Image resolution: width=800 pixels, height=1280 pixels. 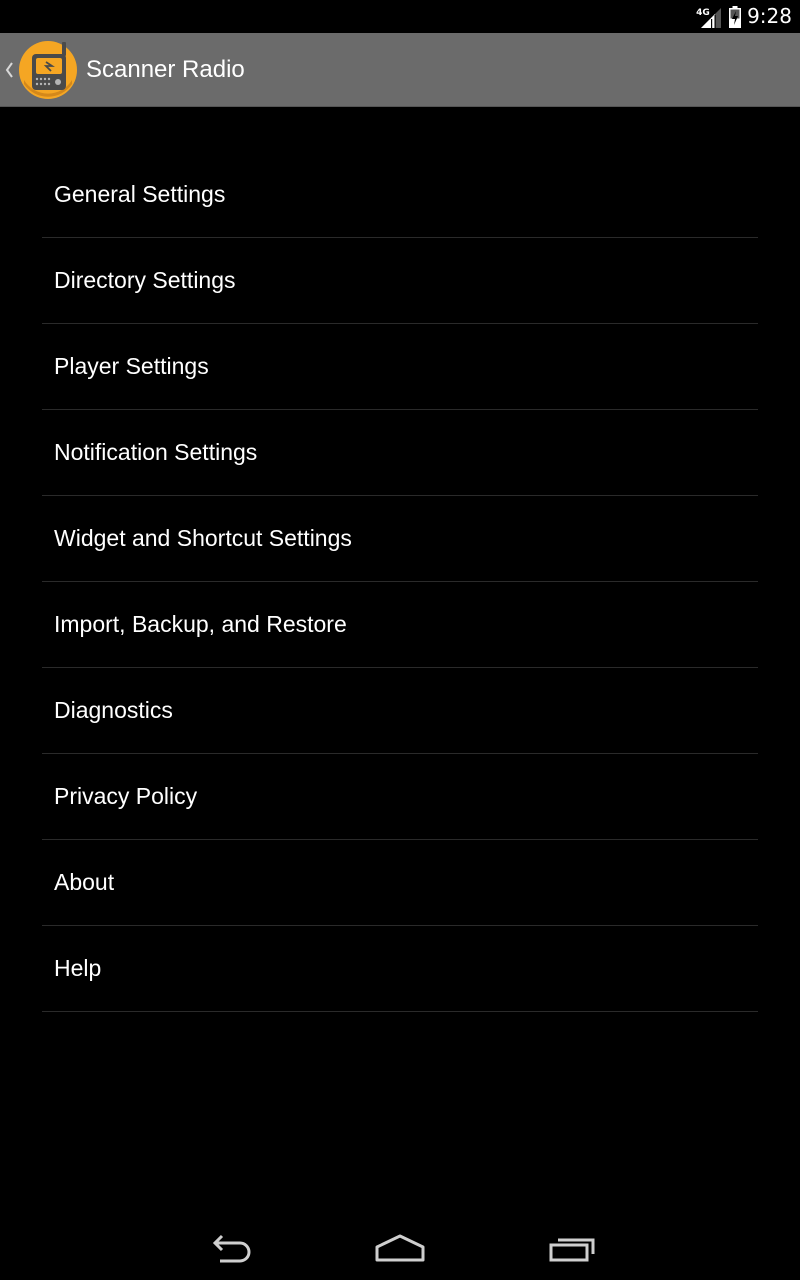 What do you see at coordinates (400, 711) in the screenshot?
I see `settings-item-diagnostics: Diagnostics` at bounding box center [400, 711].